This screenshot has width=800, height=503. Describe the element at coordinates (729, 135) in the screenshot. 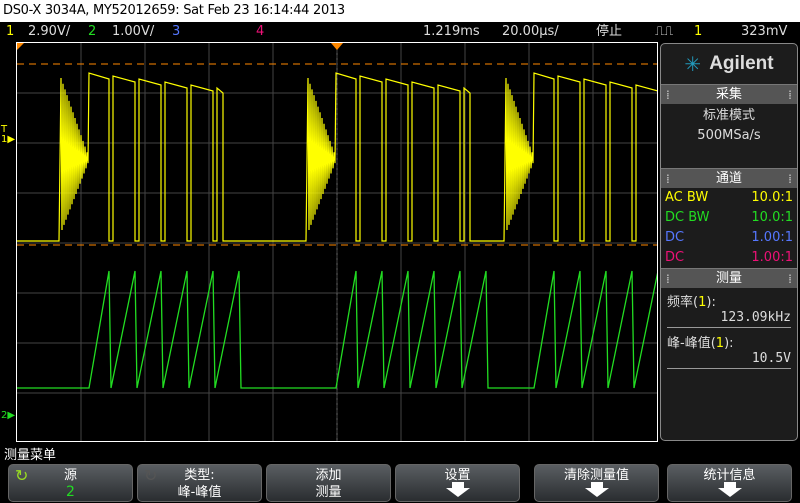

I see `sample-rate: 500MSa/s` at that location.